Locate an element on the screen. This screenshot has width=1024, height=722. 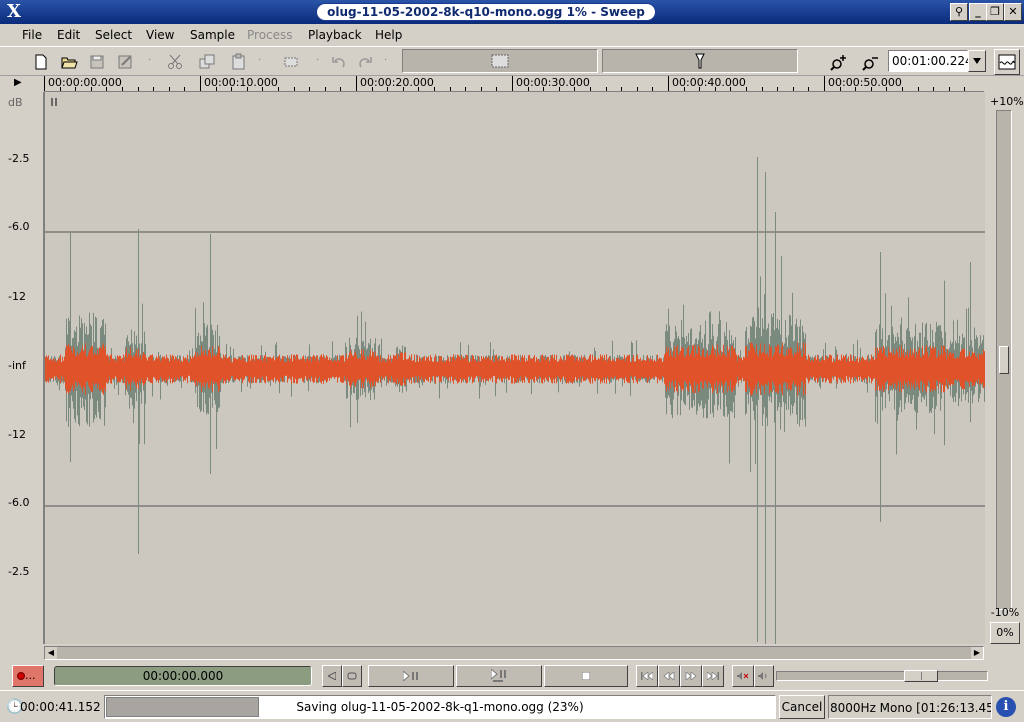
crop-icon is located at coordinates (291, 62).